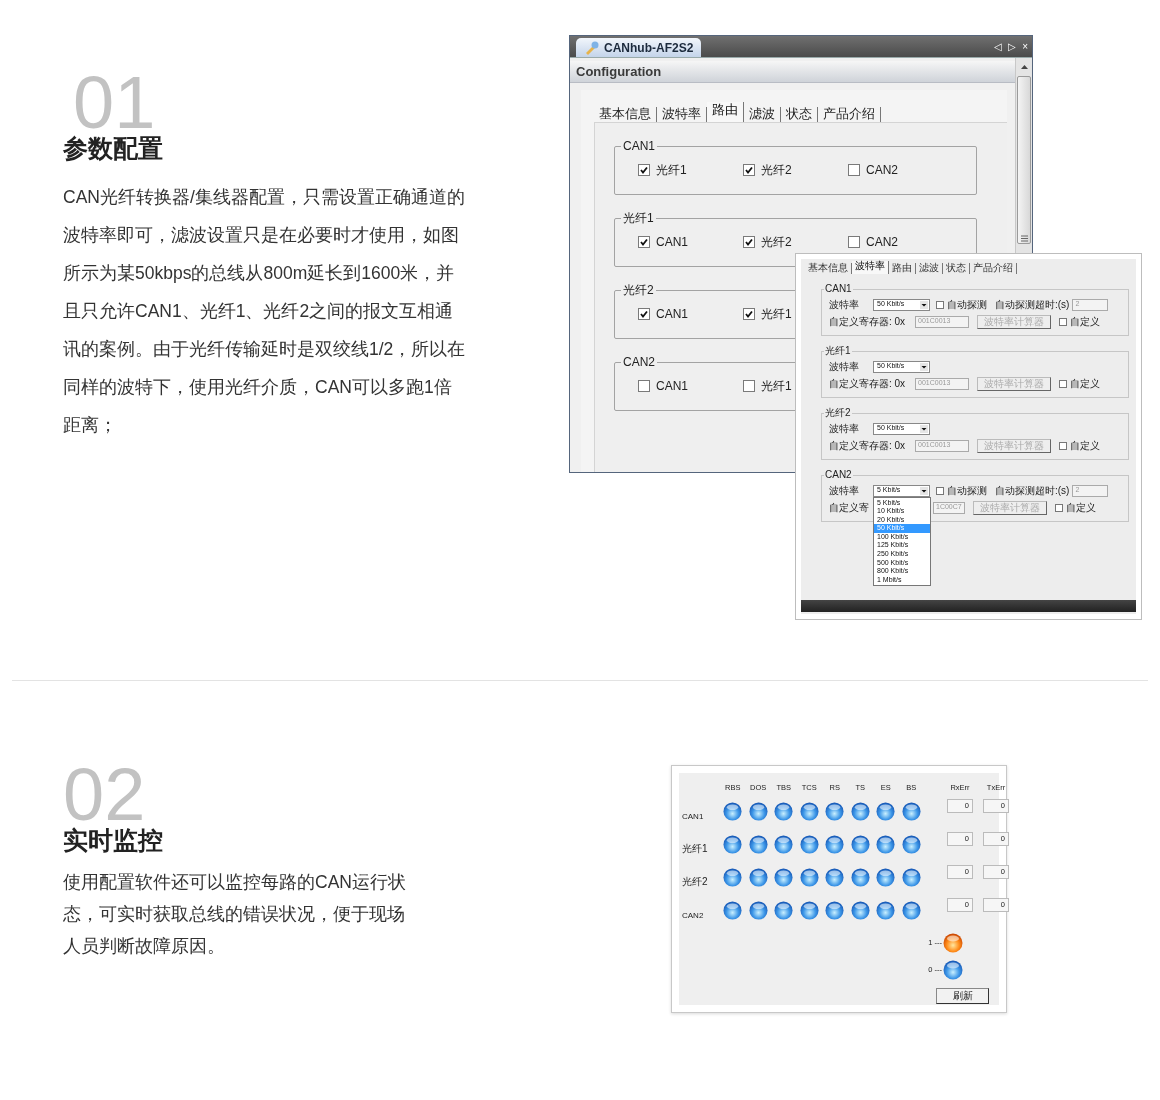 The image size is (1160, 1100). Describe the element at coordinates (849, 508) in the screenshot. I see `field-label: 自定义寄` at that location.